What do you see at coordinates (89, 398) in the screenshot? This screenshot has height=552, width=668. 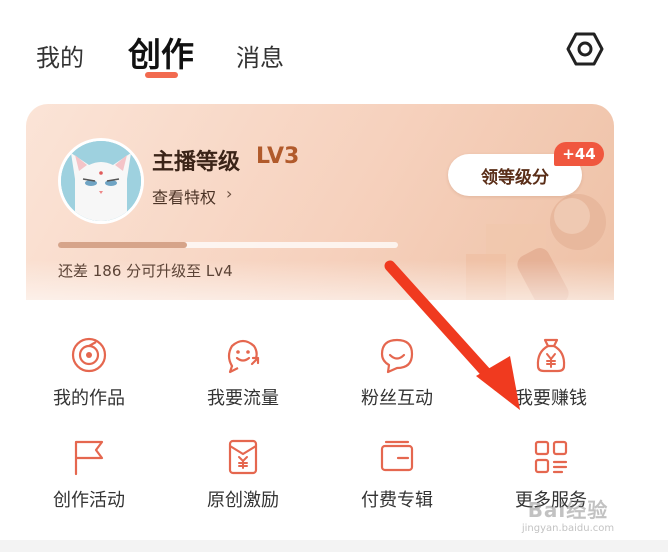 I see `grid-label: 我的作品` at bounding box center [89, 398].